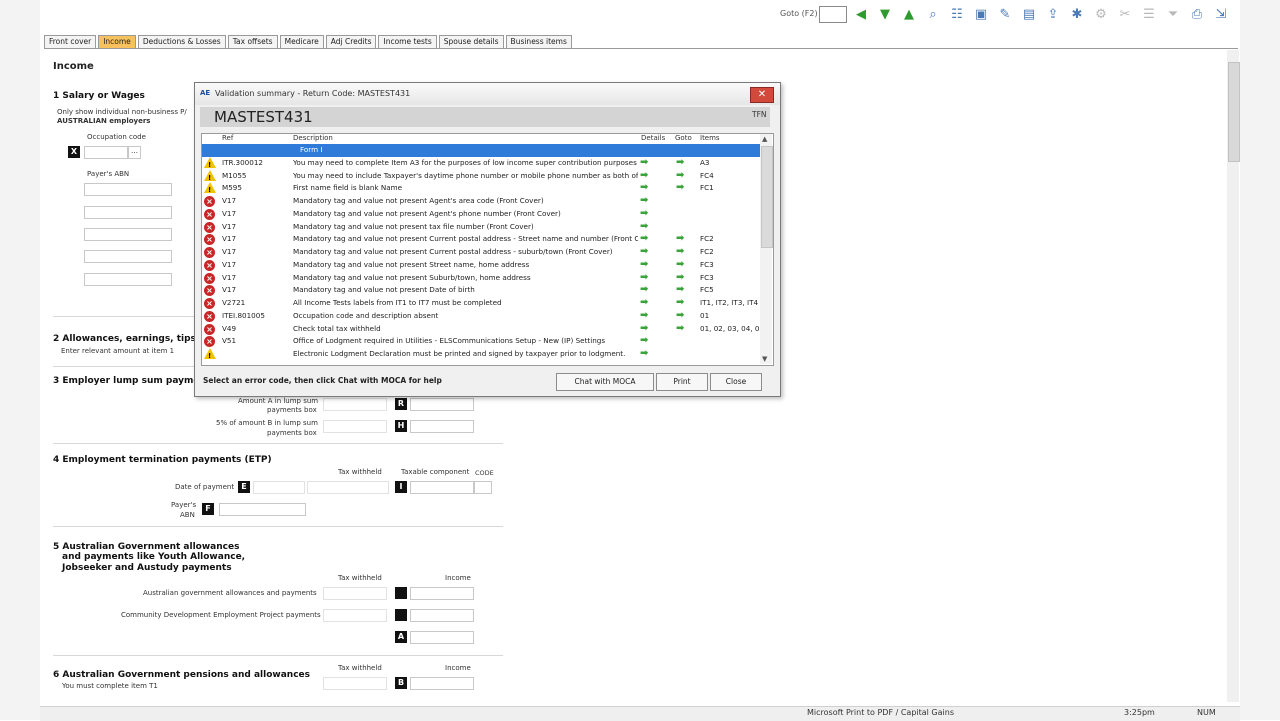 This screenshot has width=1280, height=721. What do you see at coordinates (1053, 15) in the screenshot?
I see `export-icon: ⇪` at bounding box center [1053, 15].